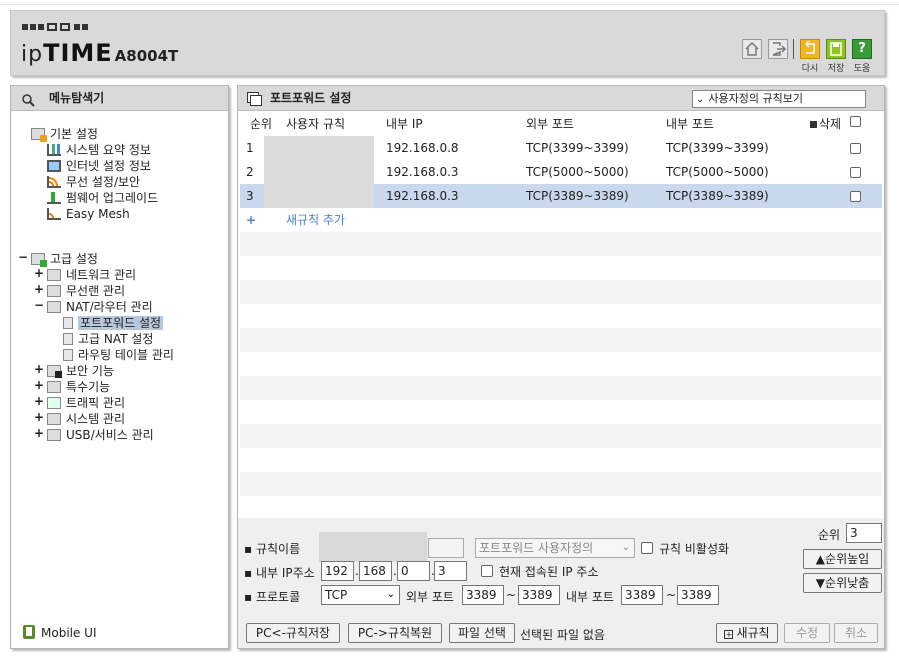 The width and height of the screenshot is (899, 661). Describe the element at coordinates (753, 633) in the screenshot. I see `new-rule-label: 새규칙` at that location.